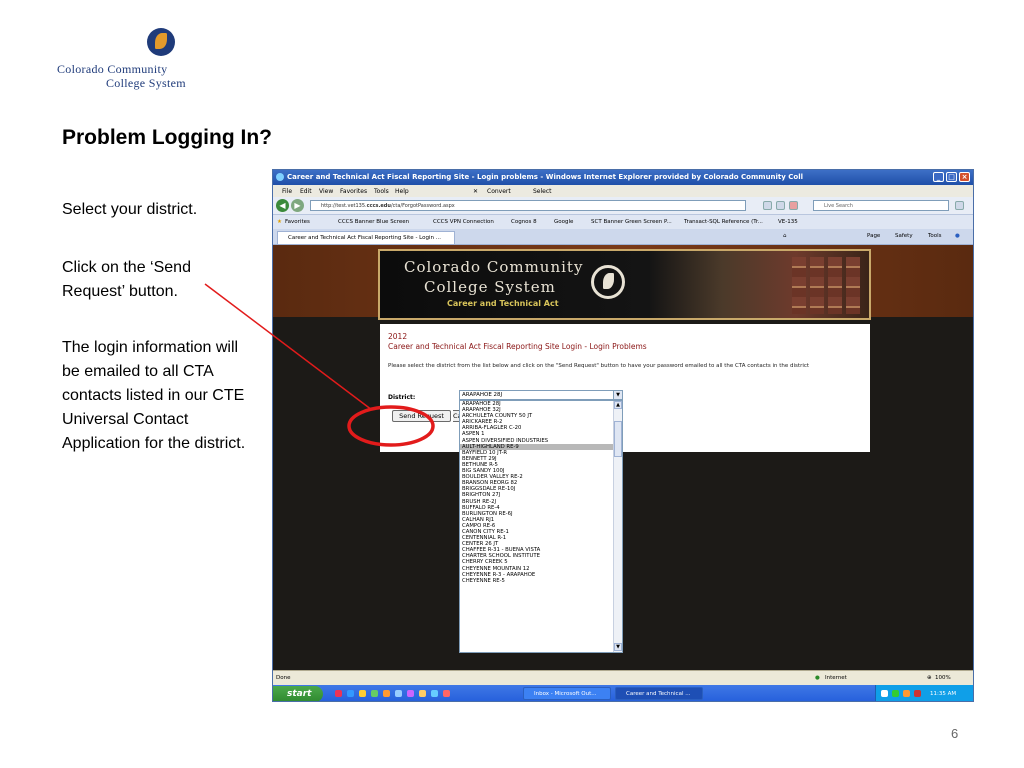 The width and height of the screenshot is (1024, 768). What do you see at coordinates (788, 222) in the screenshot?
I see `fav-ve135: VE-135` at bounding box center [788, 222].